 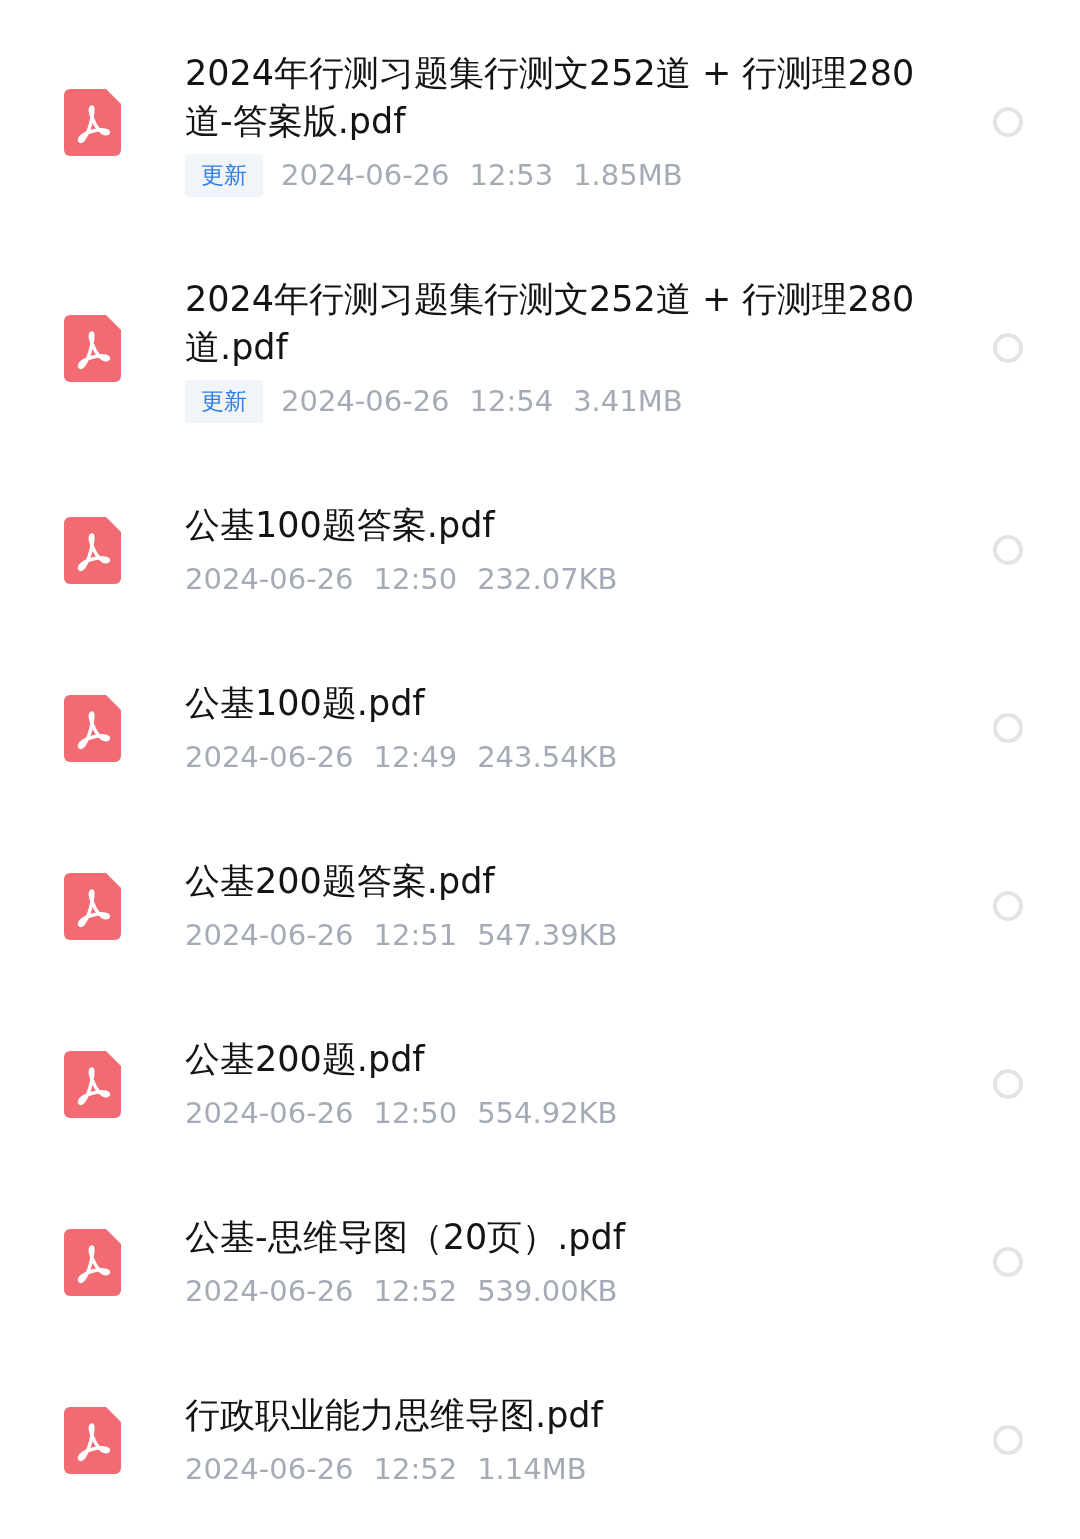 I want to click on file-row: 行政职业能力思维导图.pdf 2024-06-26 12:52 1.14MB, so click(x=540, y=1440).